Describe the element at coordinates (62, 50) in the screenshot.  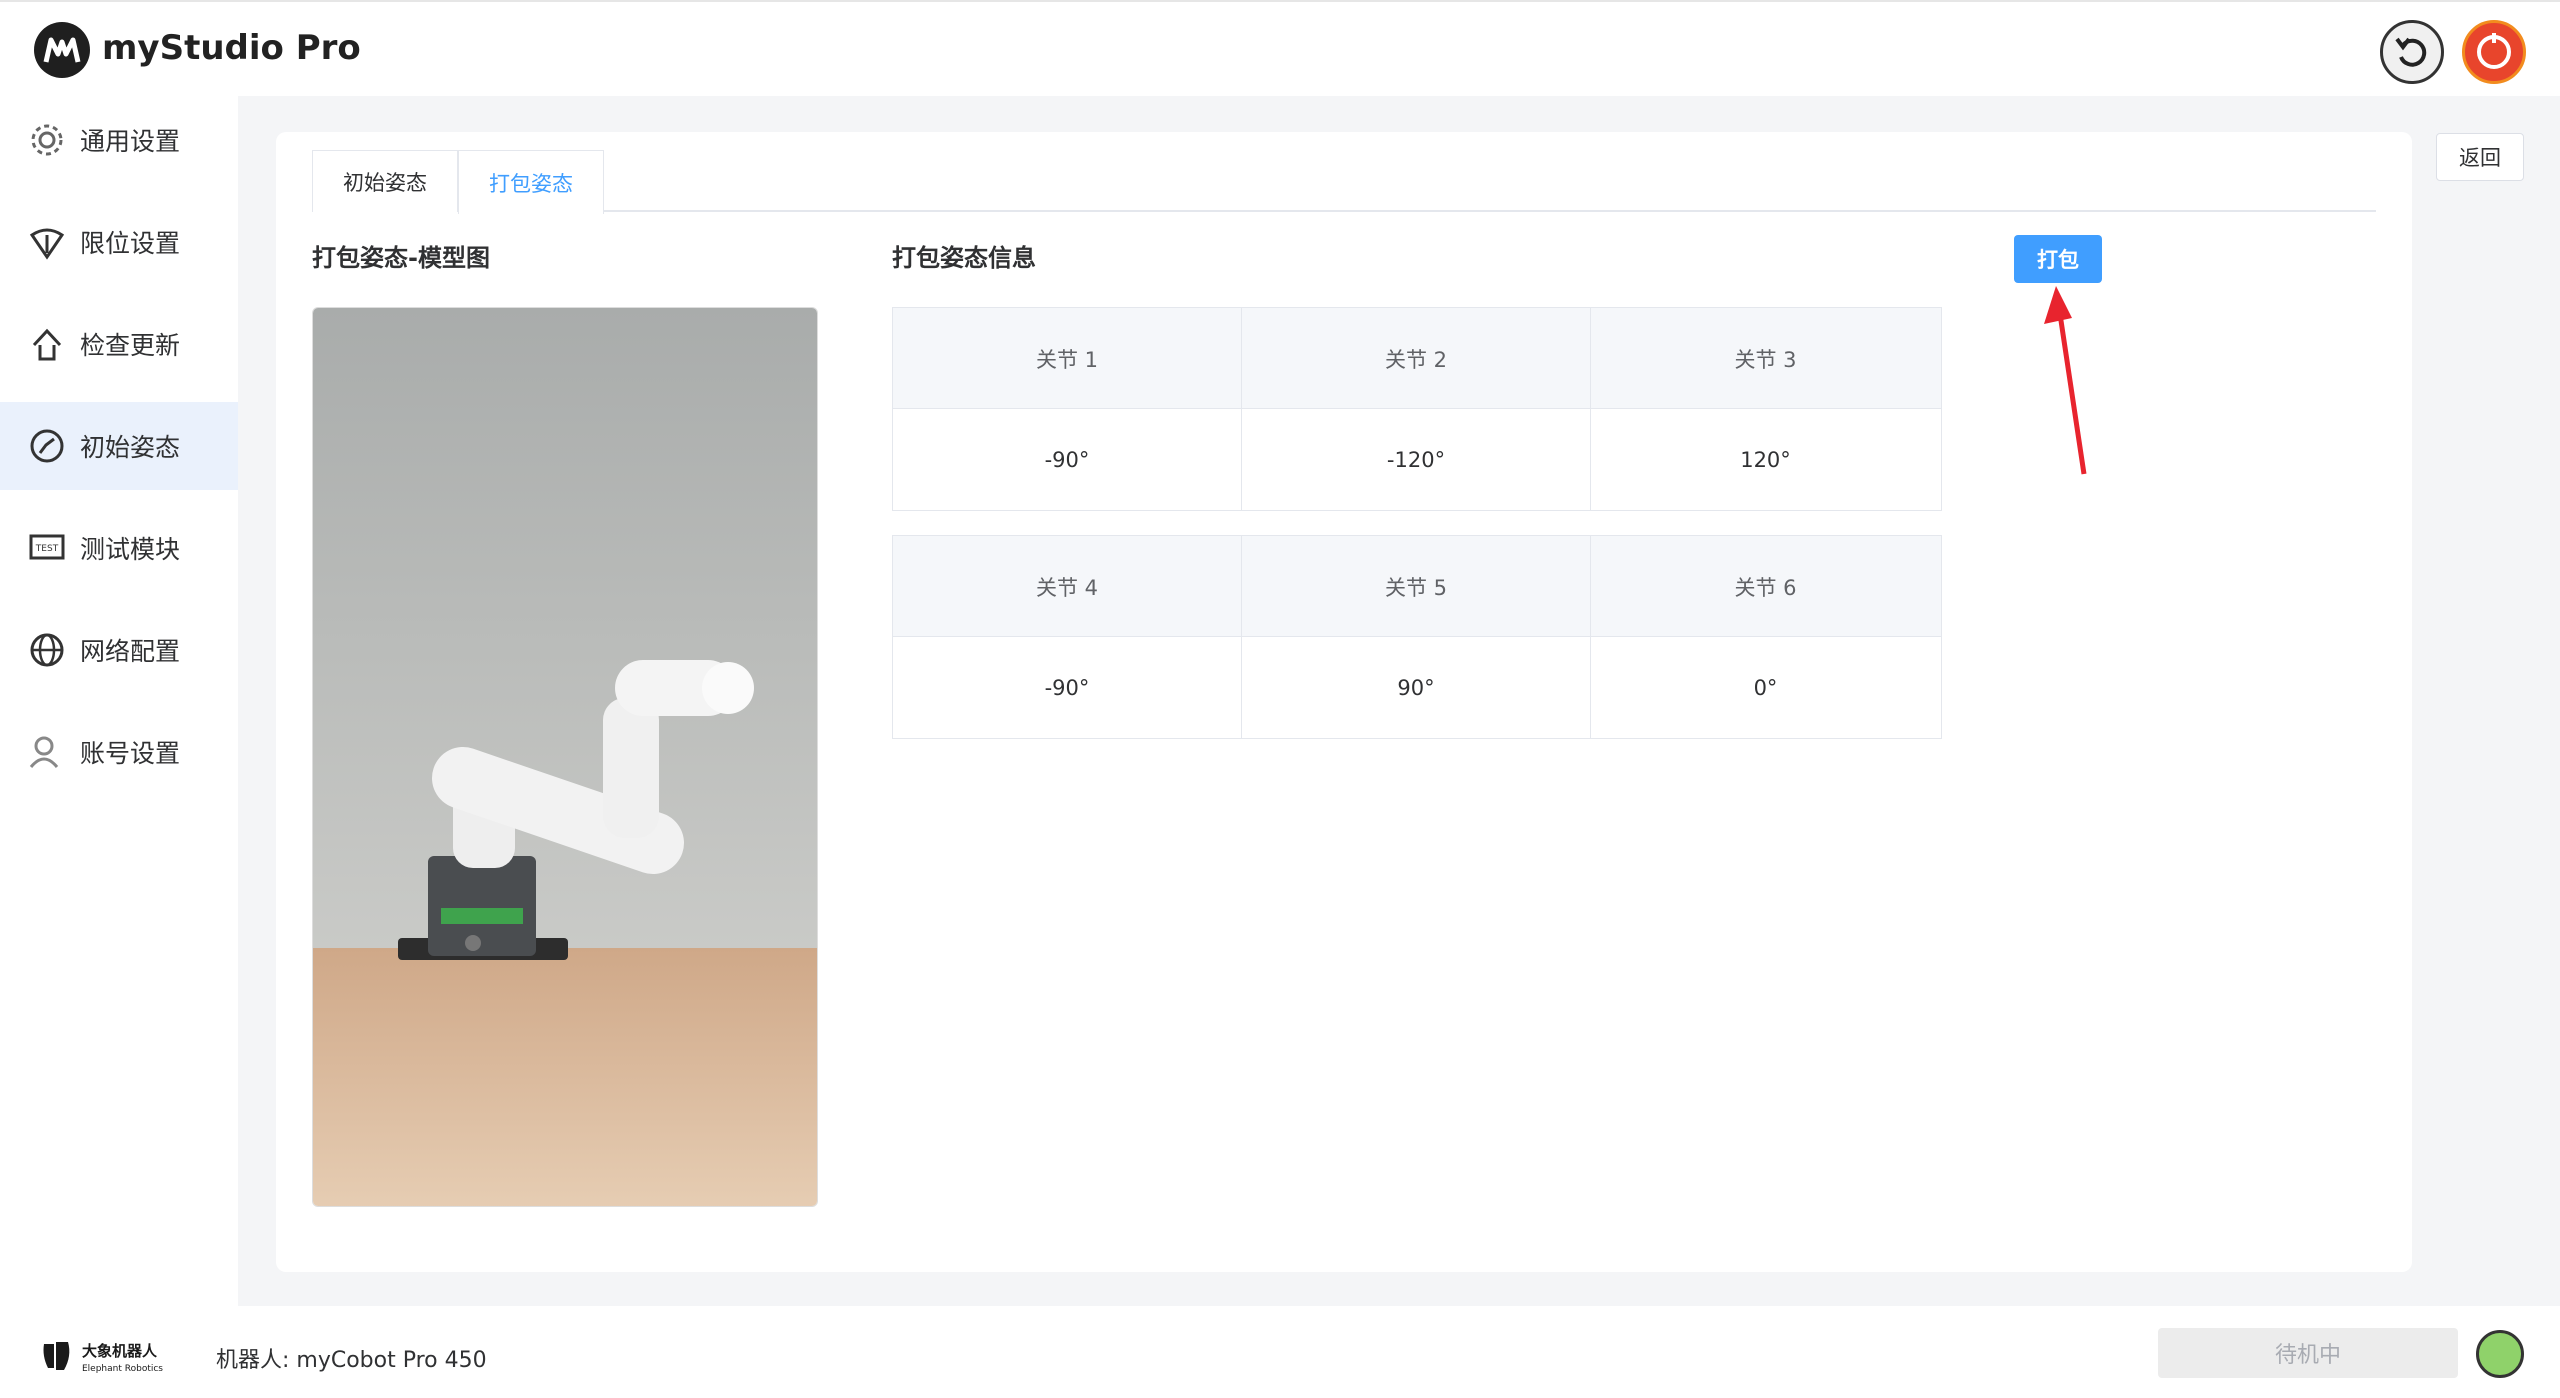
I see `app-logo` at that location.